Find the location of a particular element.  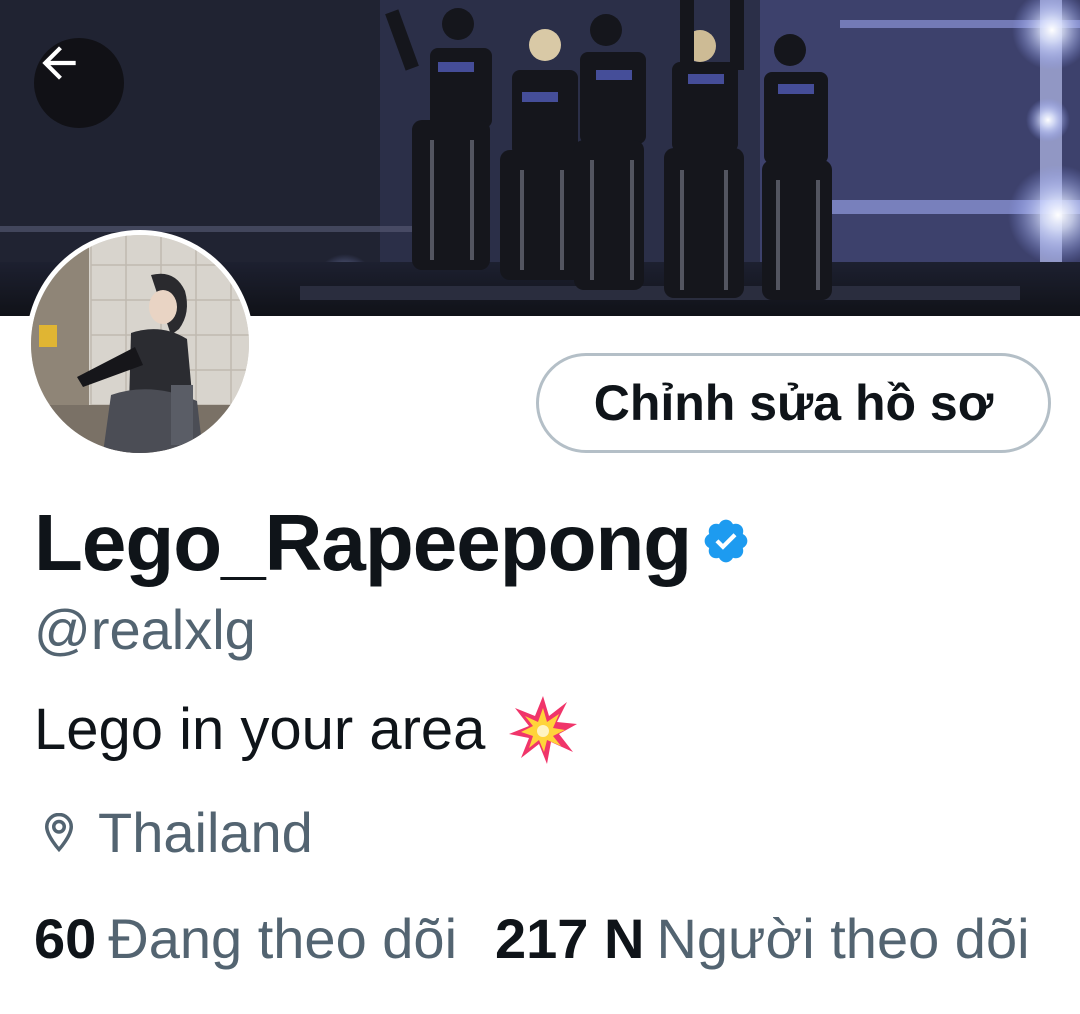

profile-avatar is located at coordinates (140, 344).